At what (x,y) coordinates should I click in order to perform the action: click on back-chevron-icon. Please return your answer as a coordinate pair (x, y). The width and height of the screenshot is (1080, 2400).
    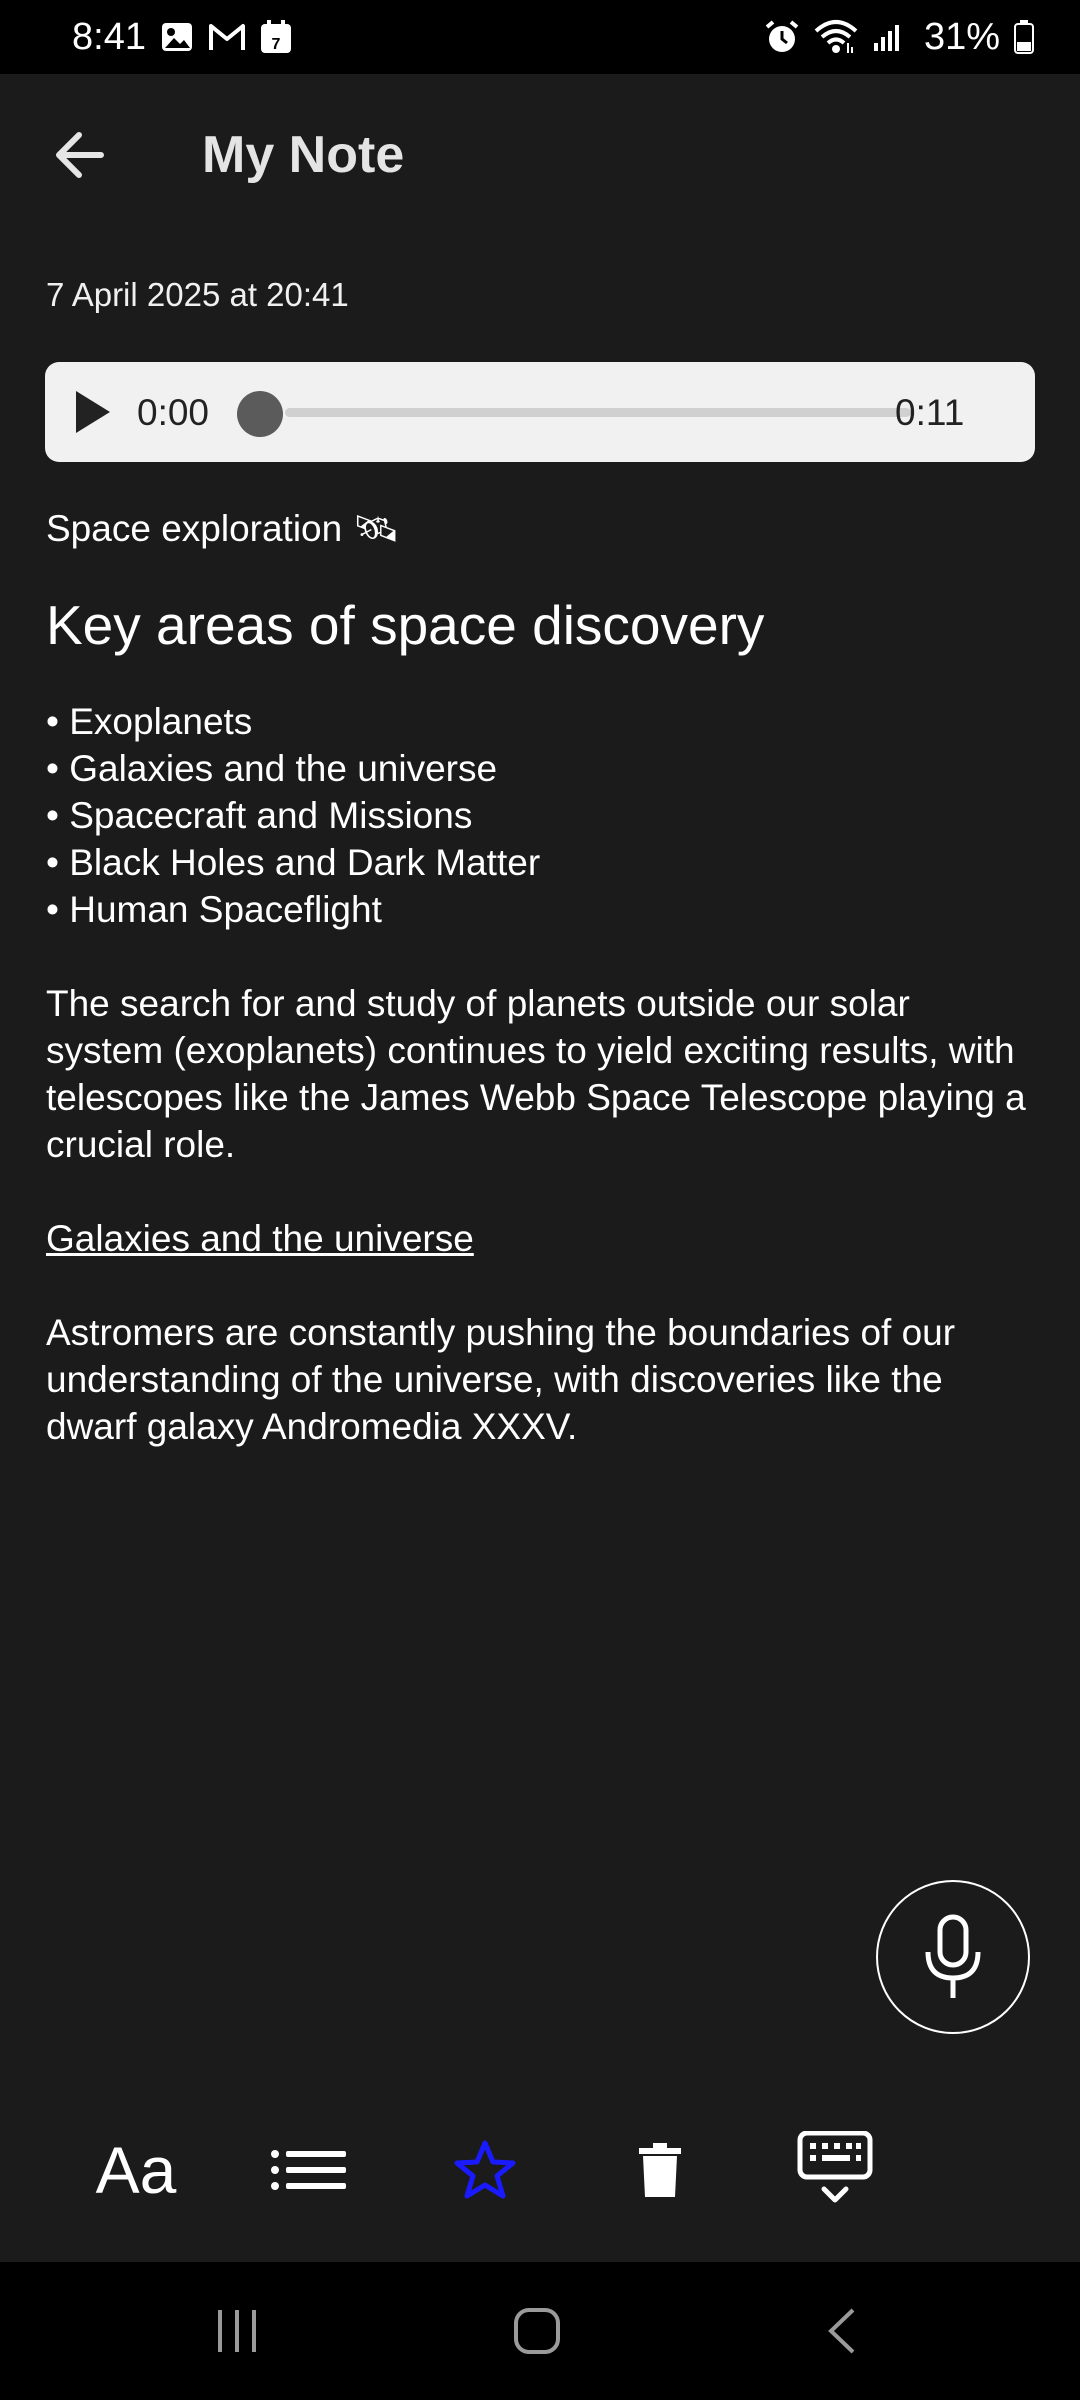
    Looking at the image, I should click on (841, 2331).